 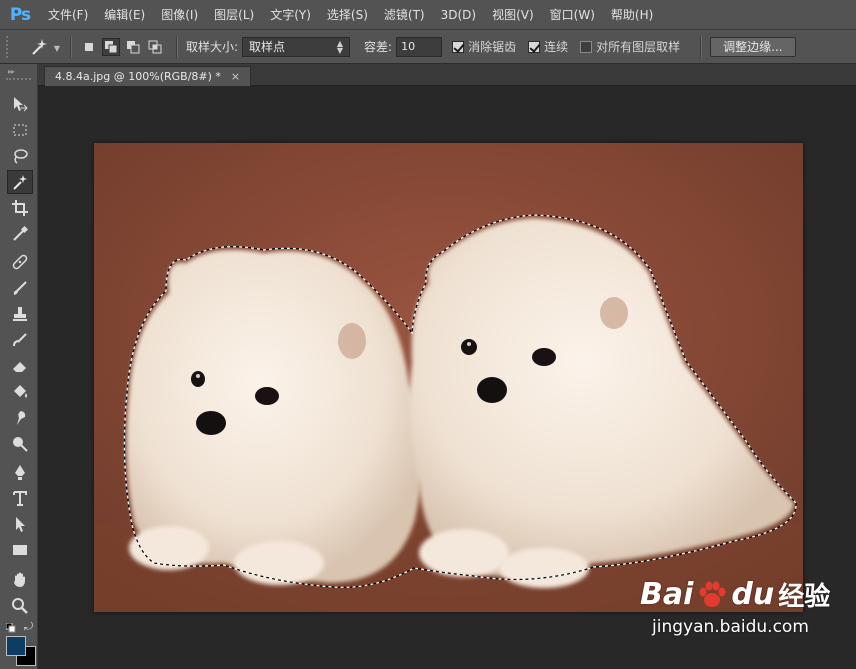 I want to click on path-selection-tool, so click(x=20, y=524).